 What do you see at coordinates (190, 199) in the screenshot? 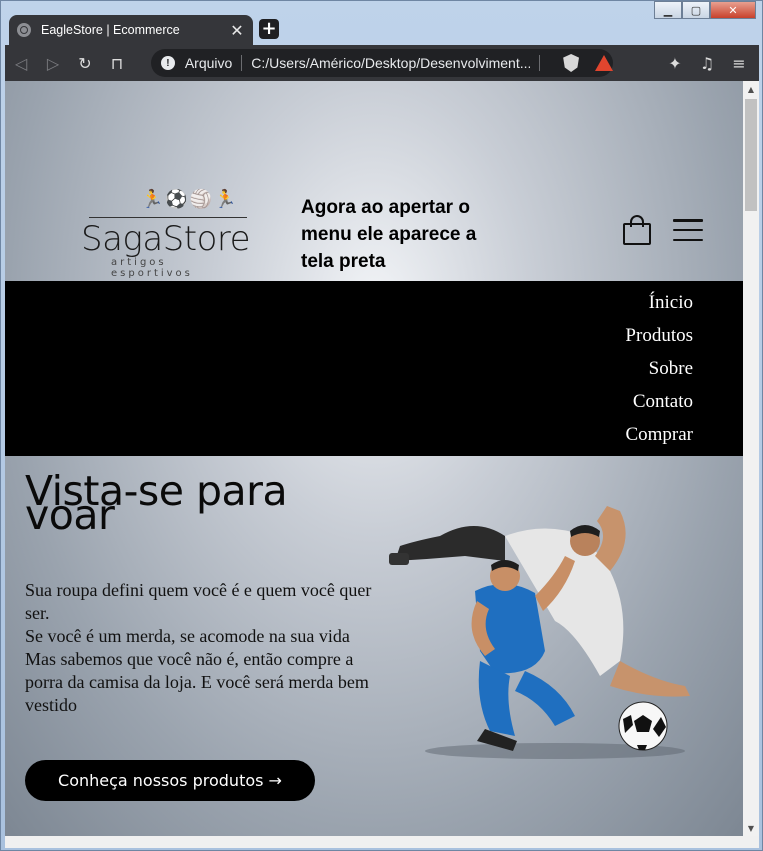
I see `athletes-icon: 🏃⚽🏐🏃` at bounding box center [190, 199].